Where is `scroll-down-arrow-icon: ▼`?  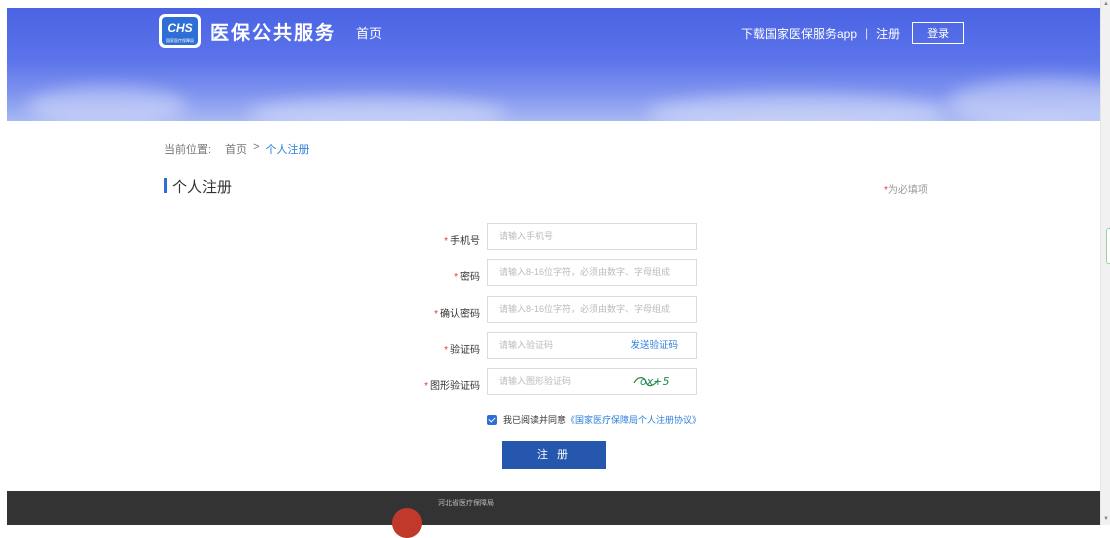
scroll-down-arrow-icon: ▼ is located at coordinates (1106, 519).